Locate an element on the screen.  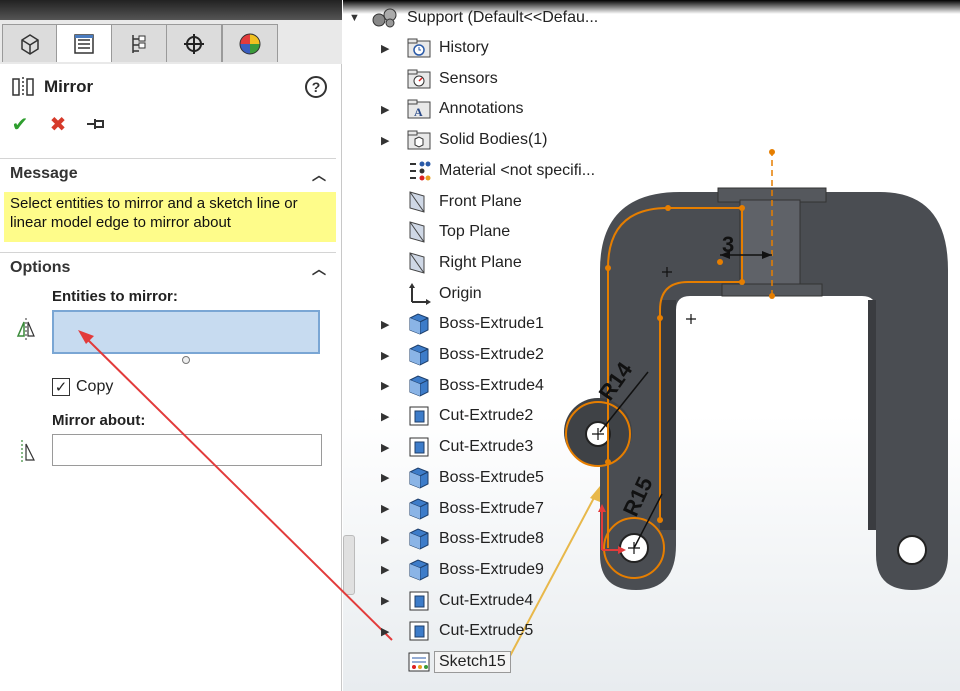
page-title: Mirror is located at coordinates (69, 86).